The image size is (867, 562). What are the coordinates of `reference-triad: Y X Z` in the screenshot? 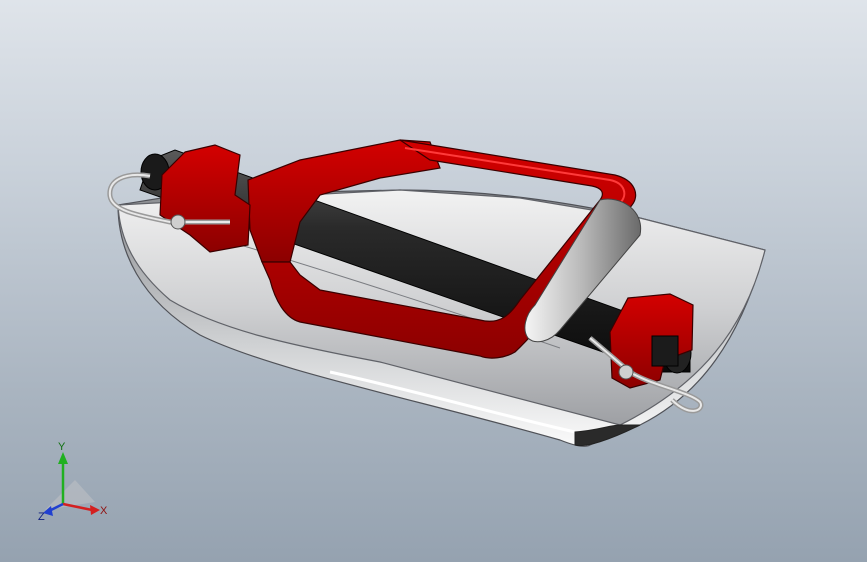 It's located at (75, 485).